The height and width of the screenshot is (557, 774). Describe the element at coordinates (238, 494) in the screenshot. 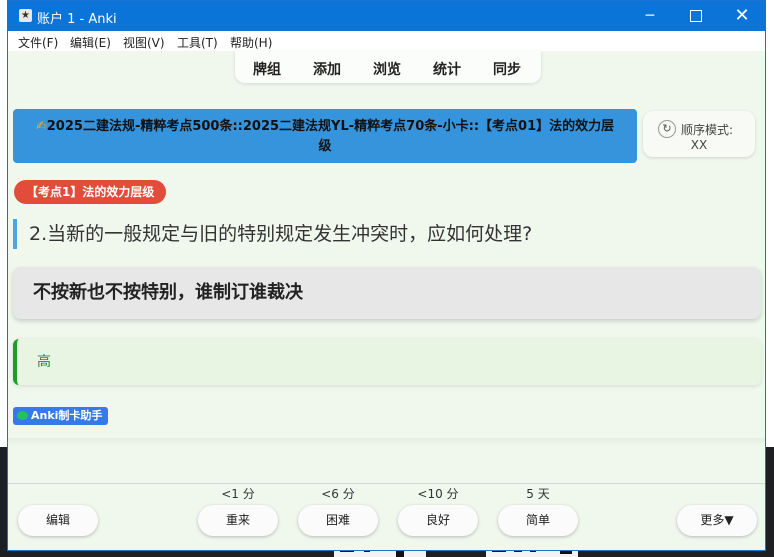

I see `again-interval: <1 分` at that location.